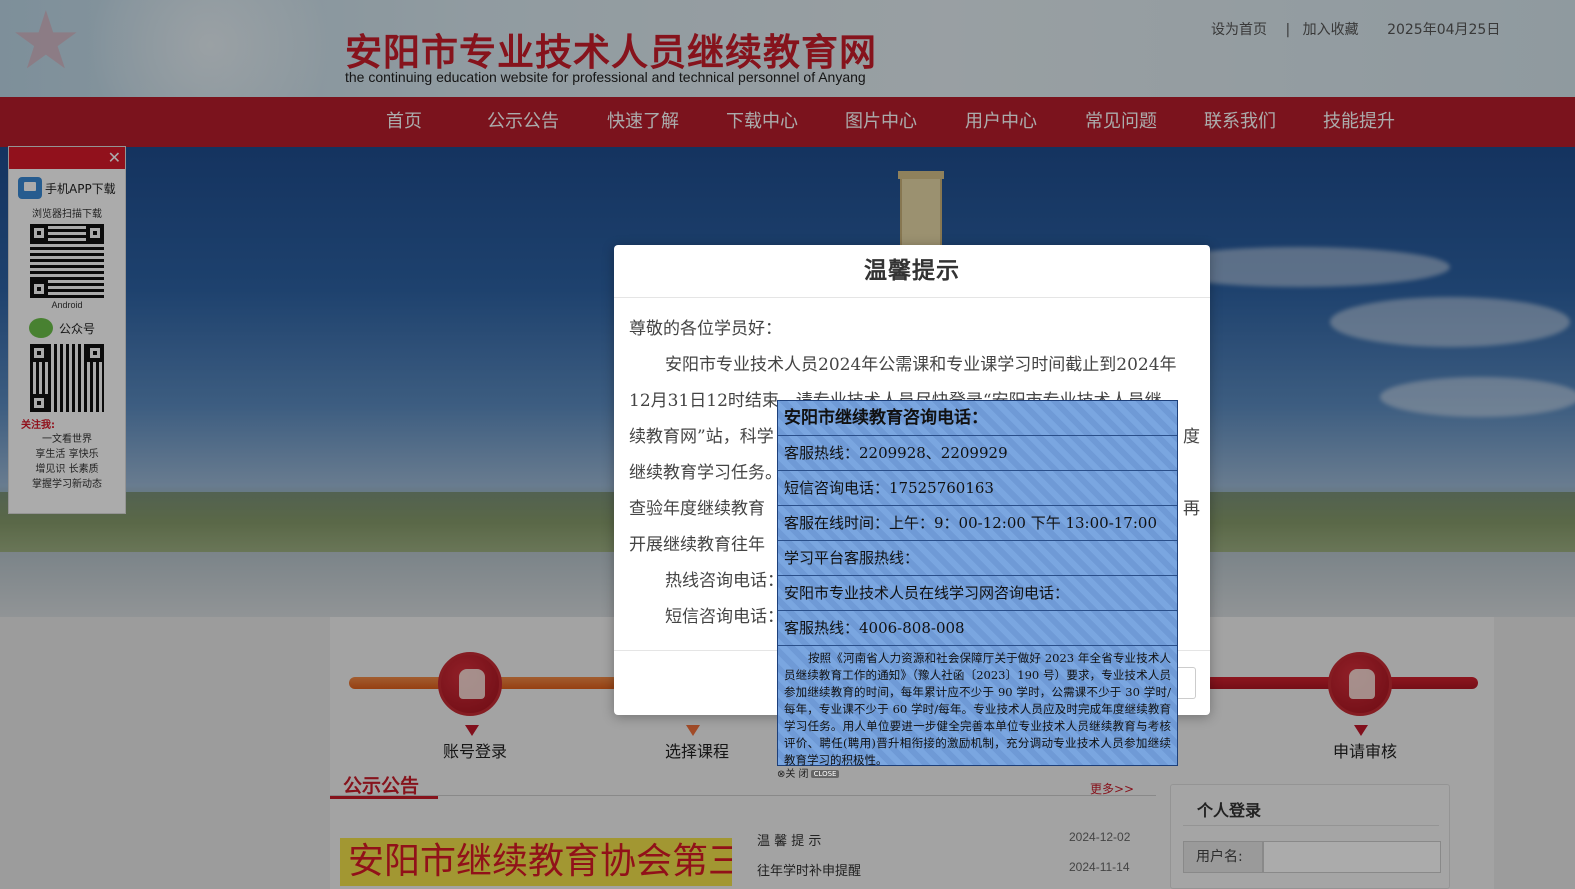 This screenshot has width=1575, height=889. I want to click on consult-heading: 安阳市继续教育咨询电话：, so click(977, 418).